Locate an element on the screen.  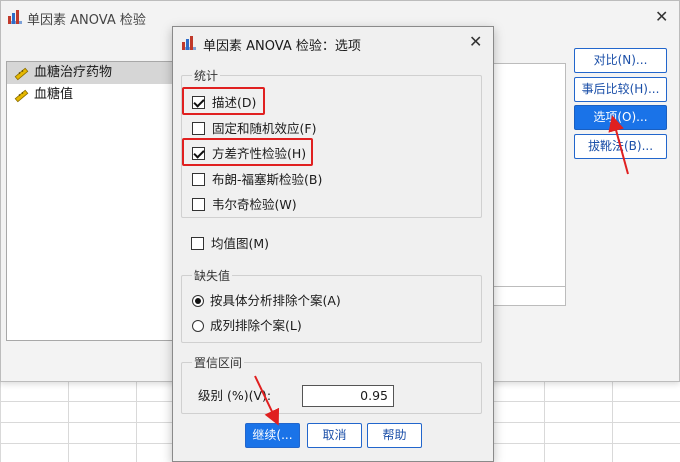
checkbox-label: 韦尔奇检验(W) is located at coordinates (254, 204).